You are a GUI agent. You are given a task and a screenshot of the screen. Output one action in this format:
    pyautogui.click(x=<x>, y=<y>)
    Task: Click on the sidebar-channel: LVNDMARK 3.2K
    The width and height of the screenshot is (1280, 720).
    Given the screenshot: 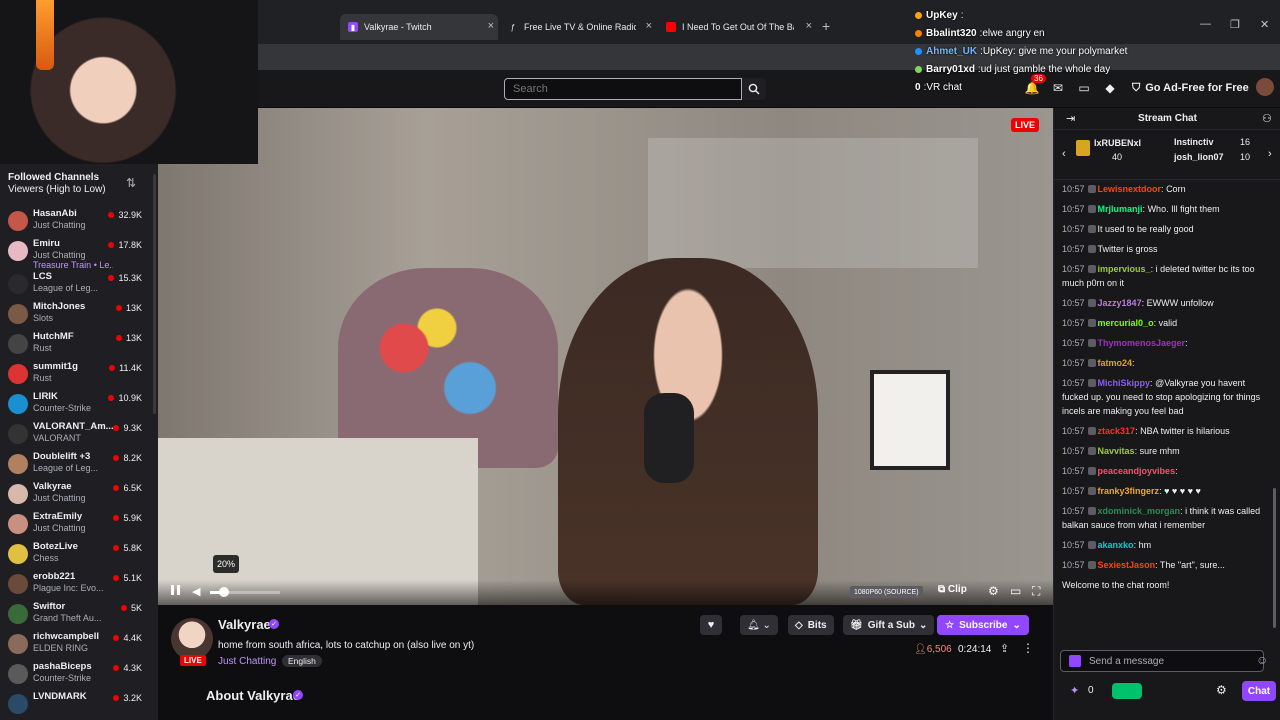 What is the action you would take?
    pyautogui.click(x=76, y=704)
    